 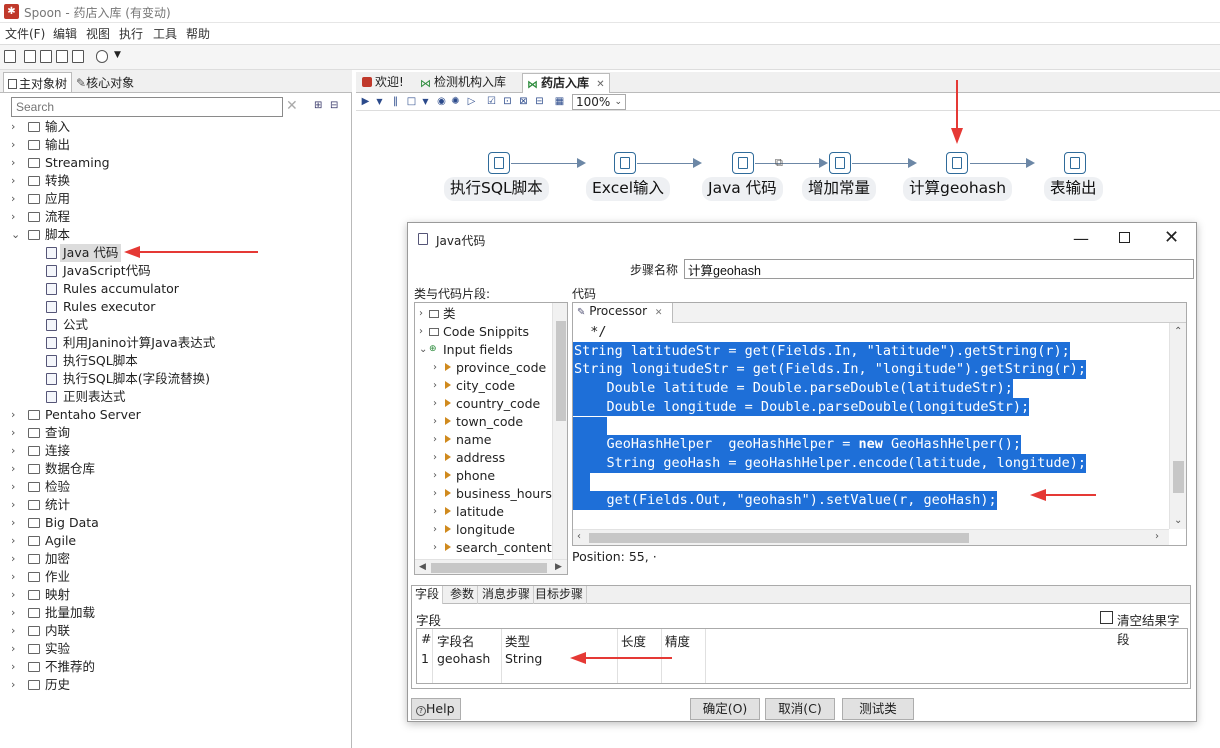 What do you see at coordinates (170, 397) in the screenshot?
I see `tree-step-item: 正则表达式` at bounding box center [170, 397].